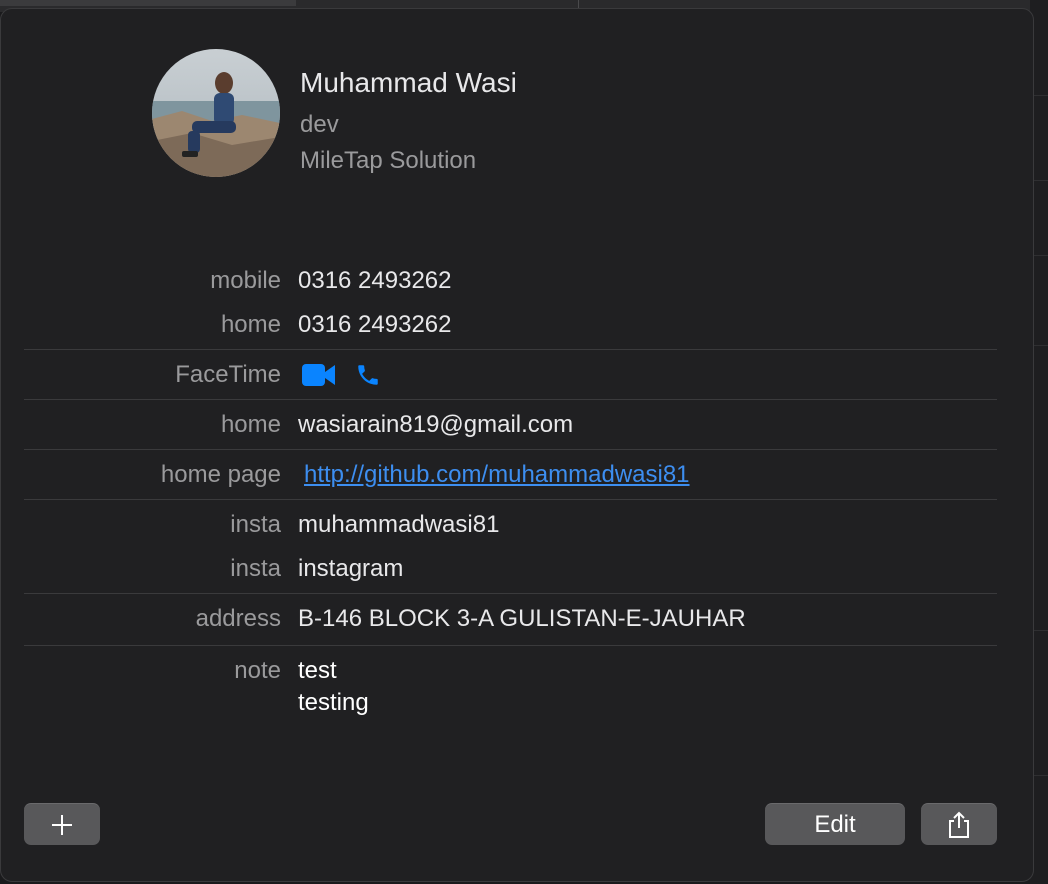  I want to click on mobile-value: 0316 2493262, so click(375, 281).